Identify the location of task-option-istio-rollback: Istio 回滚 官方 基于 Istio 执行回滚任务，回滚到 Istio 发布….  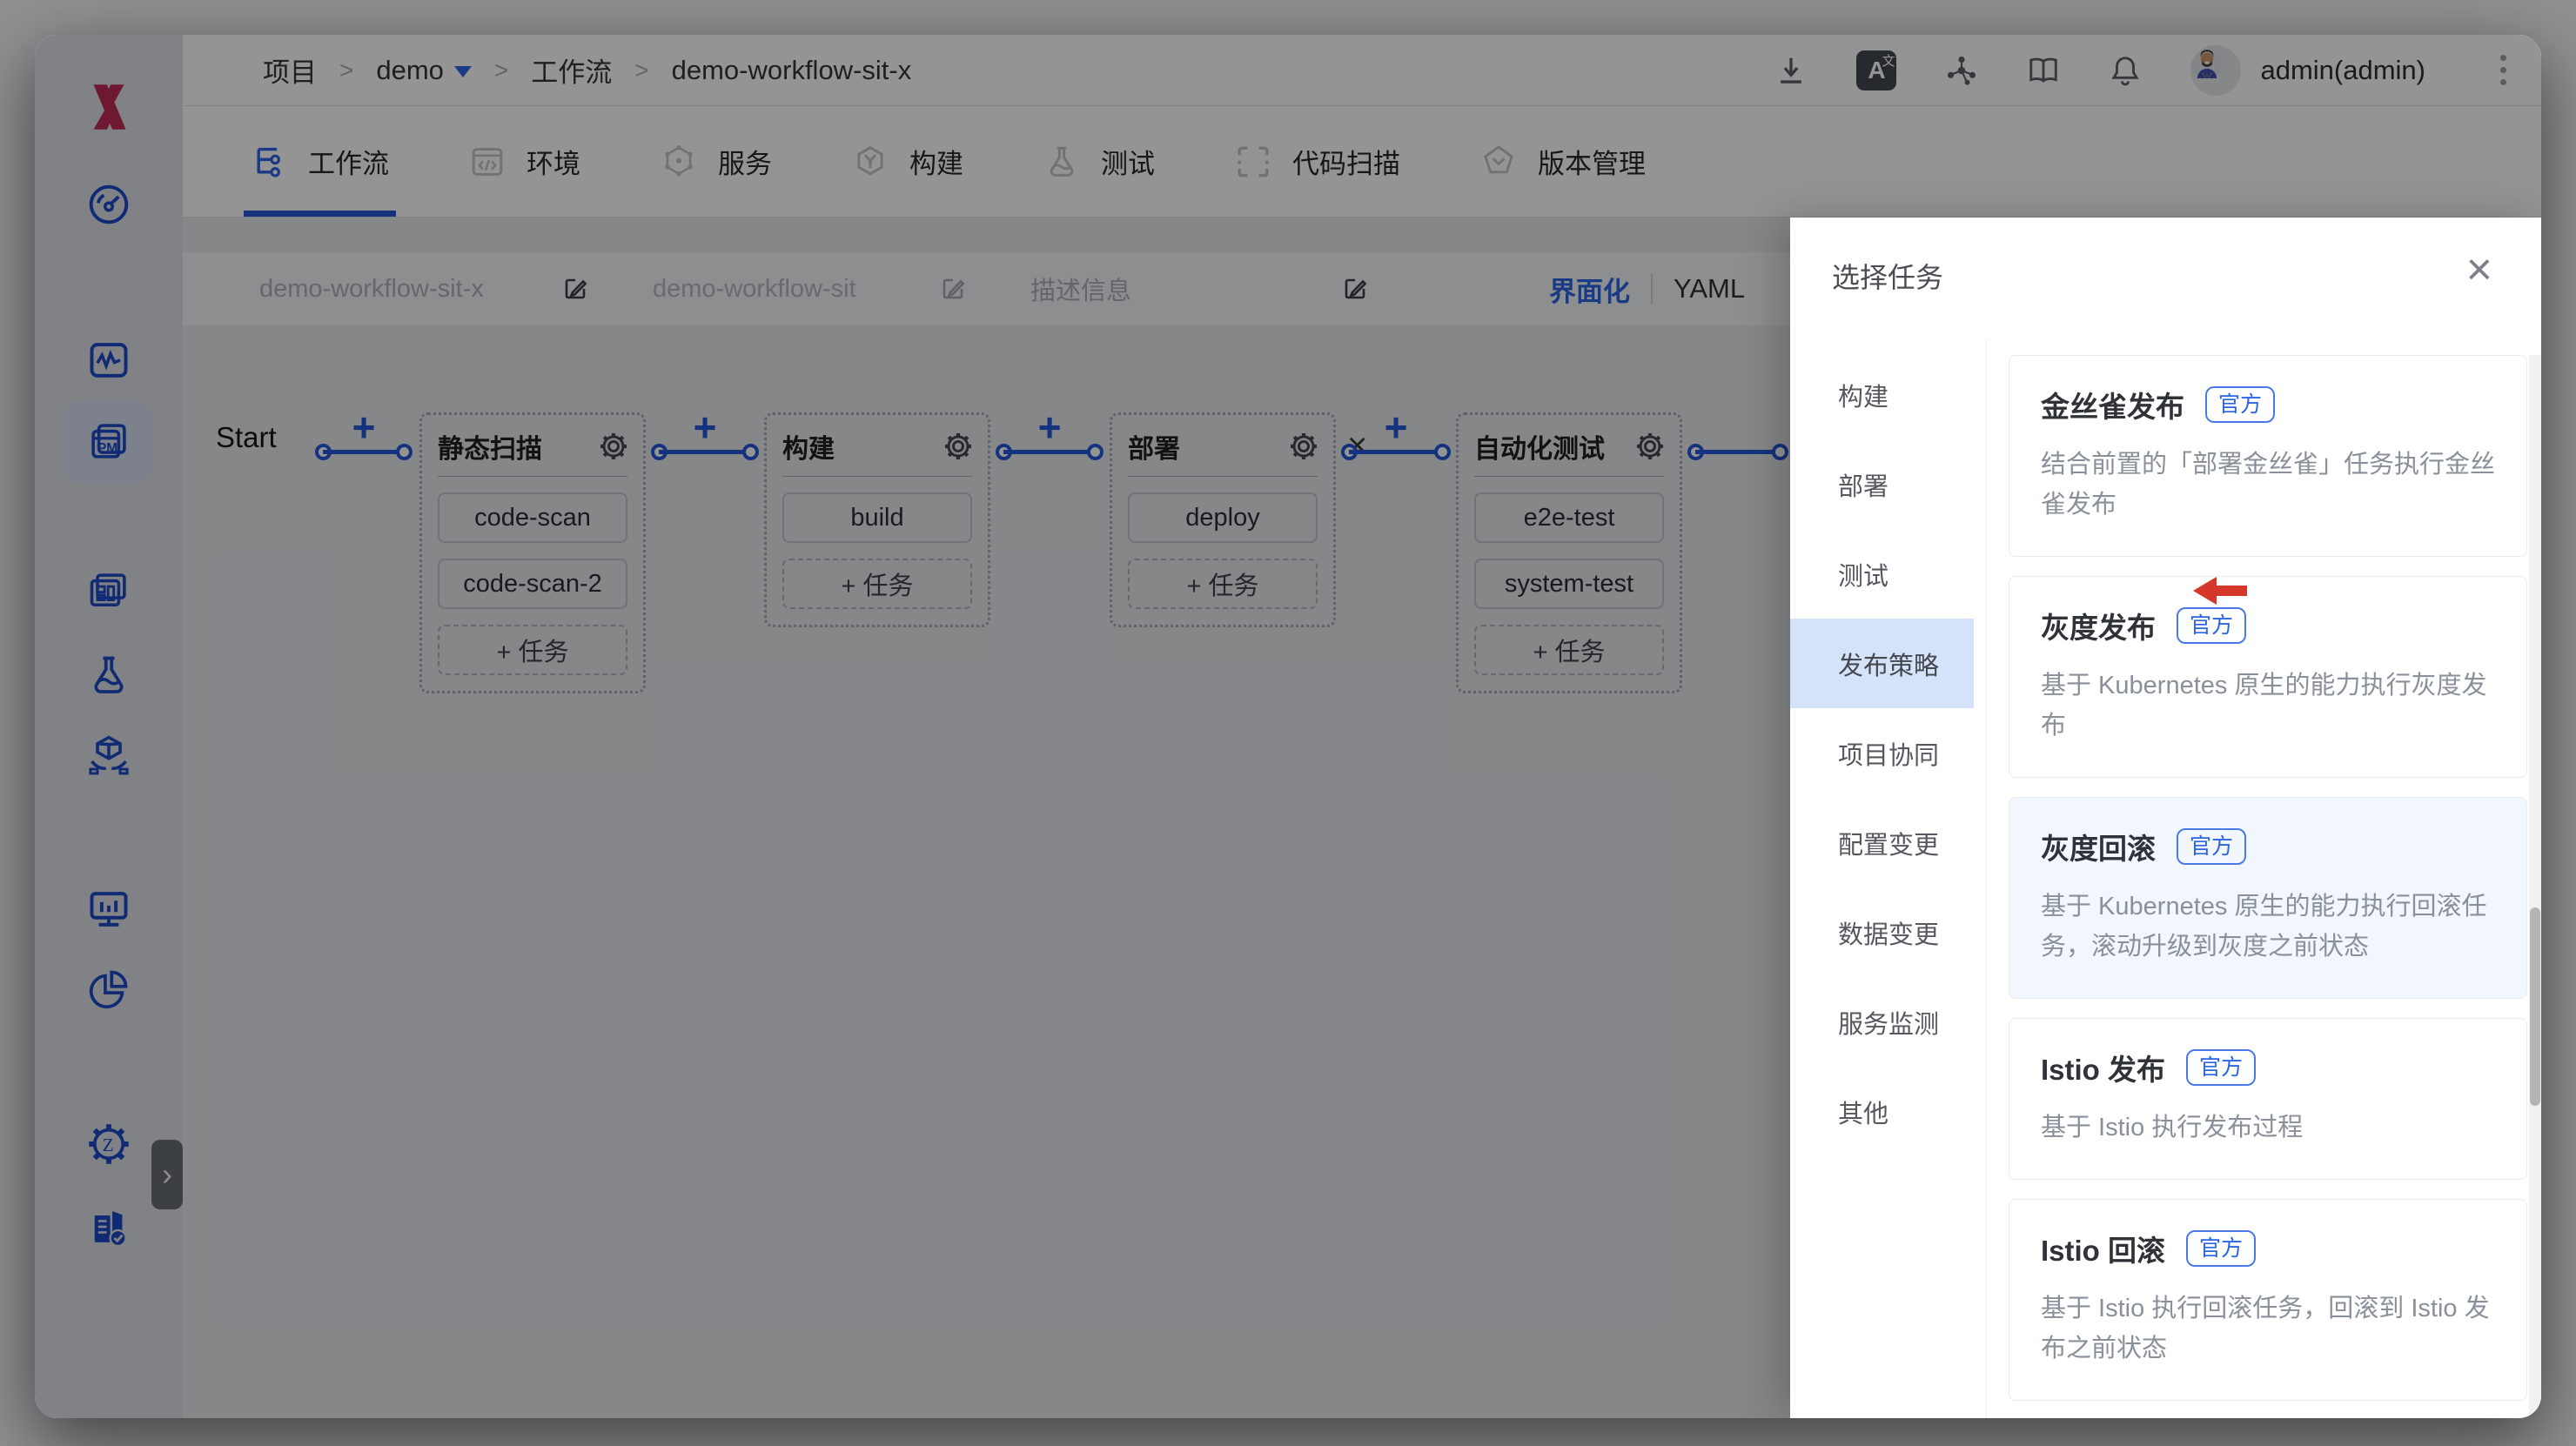
(2268, 1300).